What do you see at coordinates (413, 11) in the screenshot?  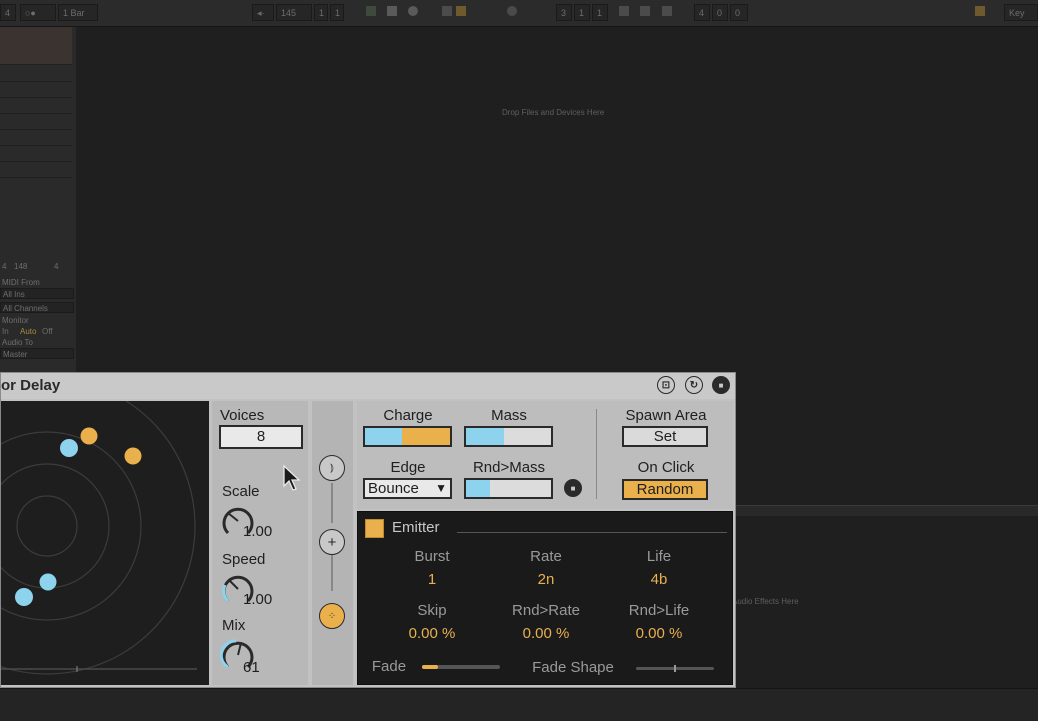 I see `record-icon` at bounding box center [413, 11].